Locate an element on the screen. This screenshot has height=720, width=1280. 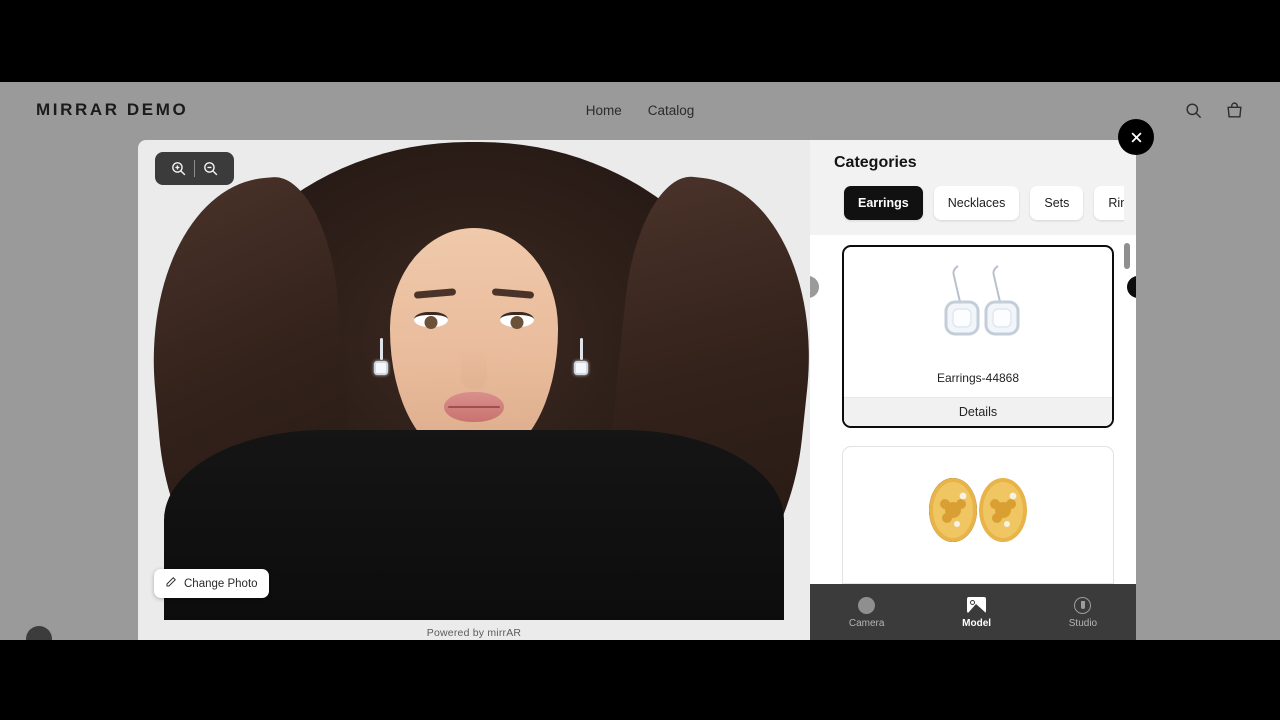
panel-header: Categories Earrings Necklaces Sets Rings is located at coordinates (973, 187).